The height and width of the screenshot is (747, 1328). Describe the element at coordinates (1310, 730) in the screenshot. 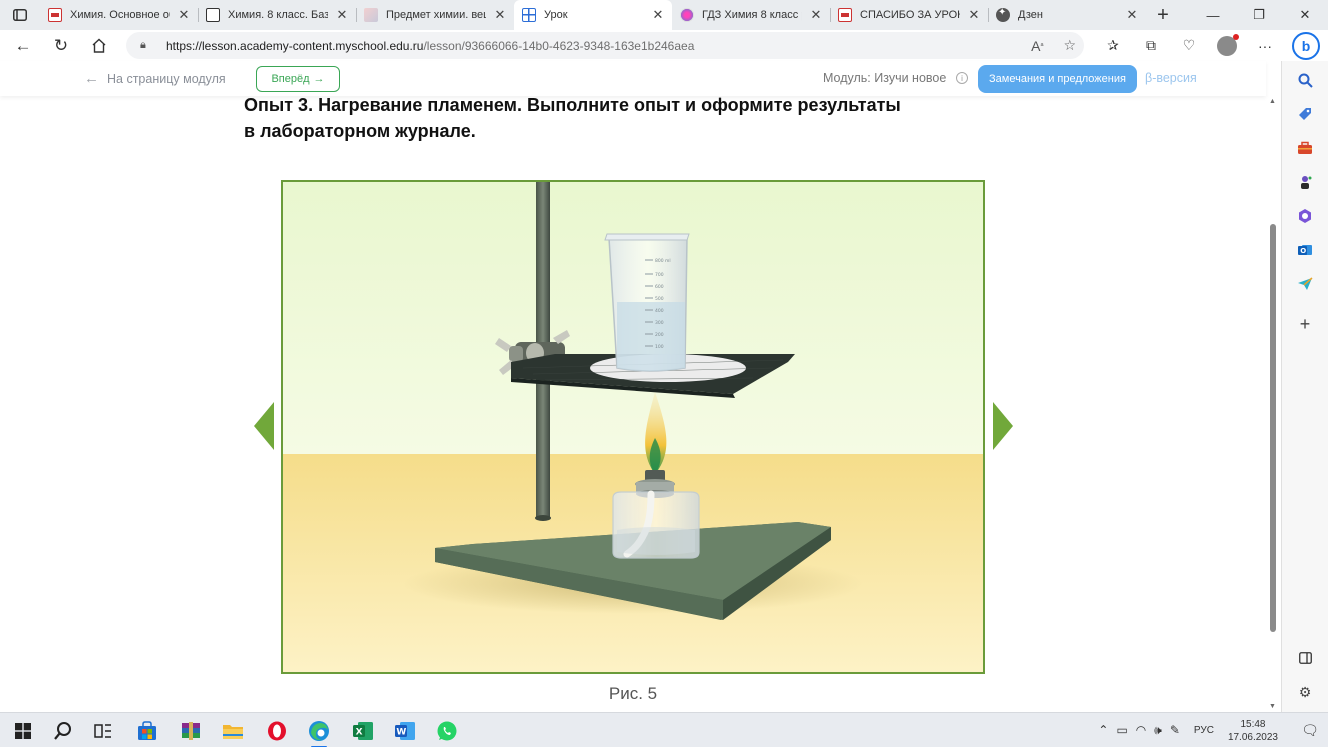

I see `notifications-icon: 🗨︎` at that location.